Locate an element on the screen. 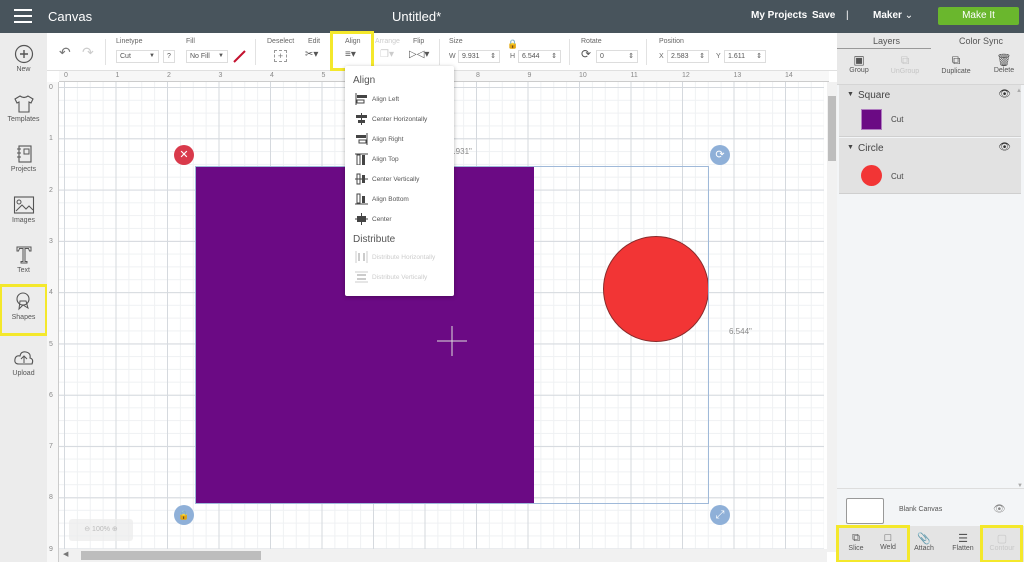 This screenshot has height=562, width=1024. ruler-tick-label: 2 is located at coordinates (169, 75).